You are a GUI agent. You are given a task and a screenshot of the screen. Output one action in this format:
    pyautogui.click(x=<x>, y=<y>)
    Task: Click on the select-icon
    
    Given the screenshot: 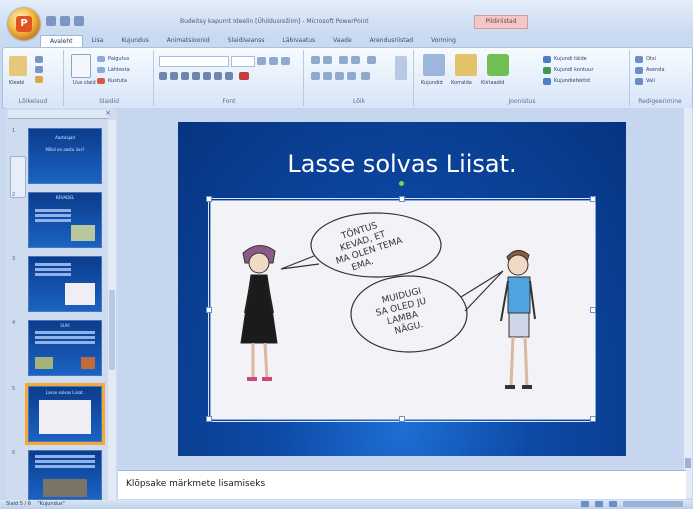 What is the action you would take?
    pyautogui.click(x=639, y=81)
    